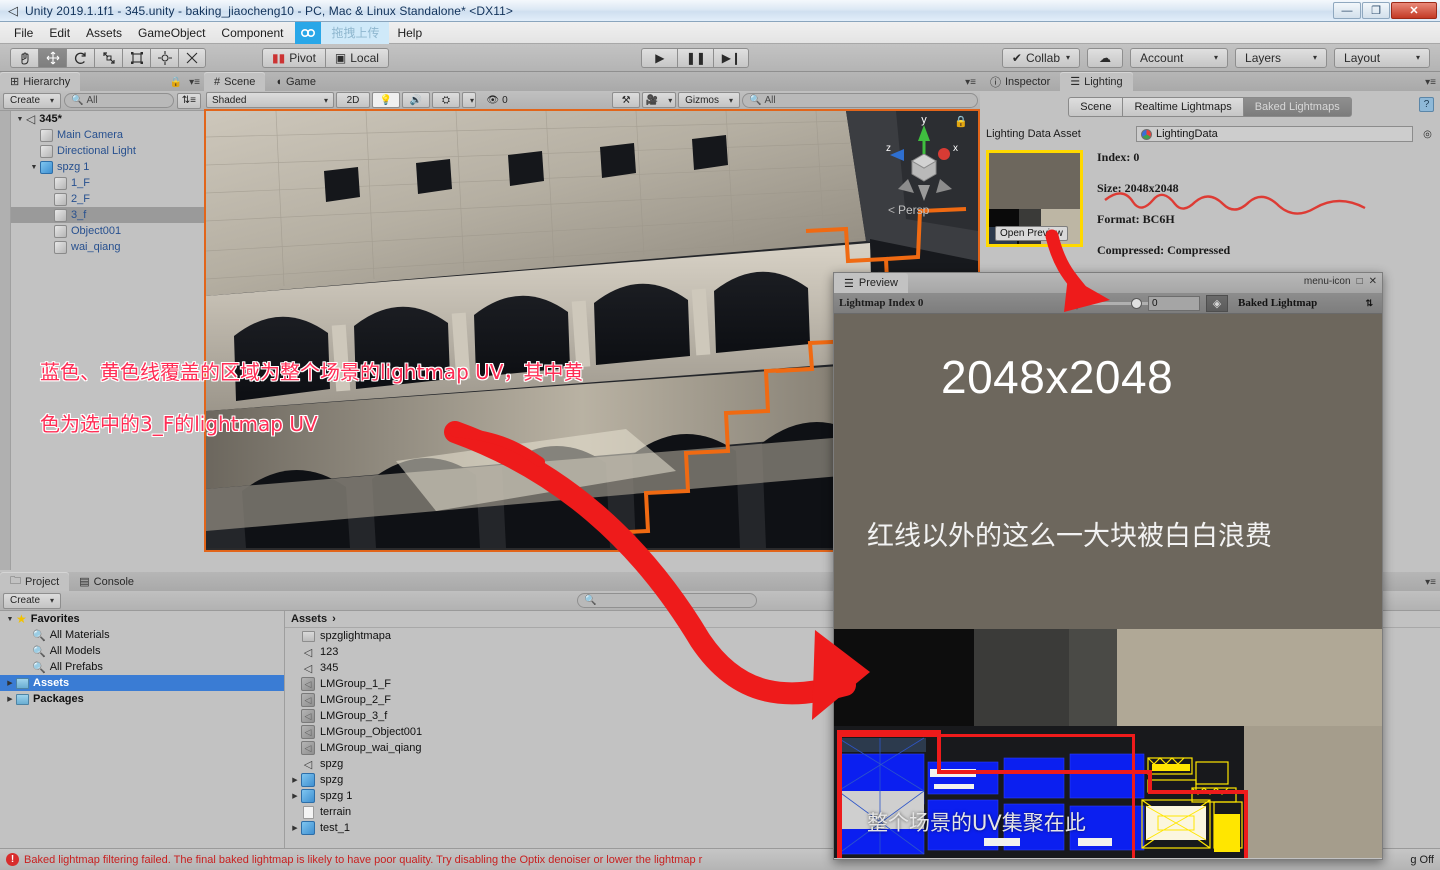 The width and height of the screenshot is (1440, 870). Describe the element at coordinates (104, 33) in the screenshot. I see `menu-assets: Assets` at that location.